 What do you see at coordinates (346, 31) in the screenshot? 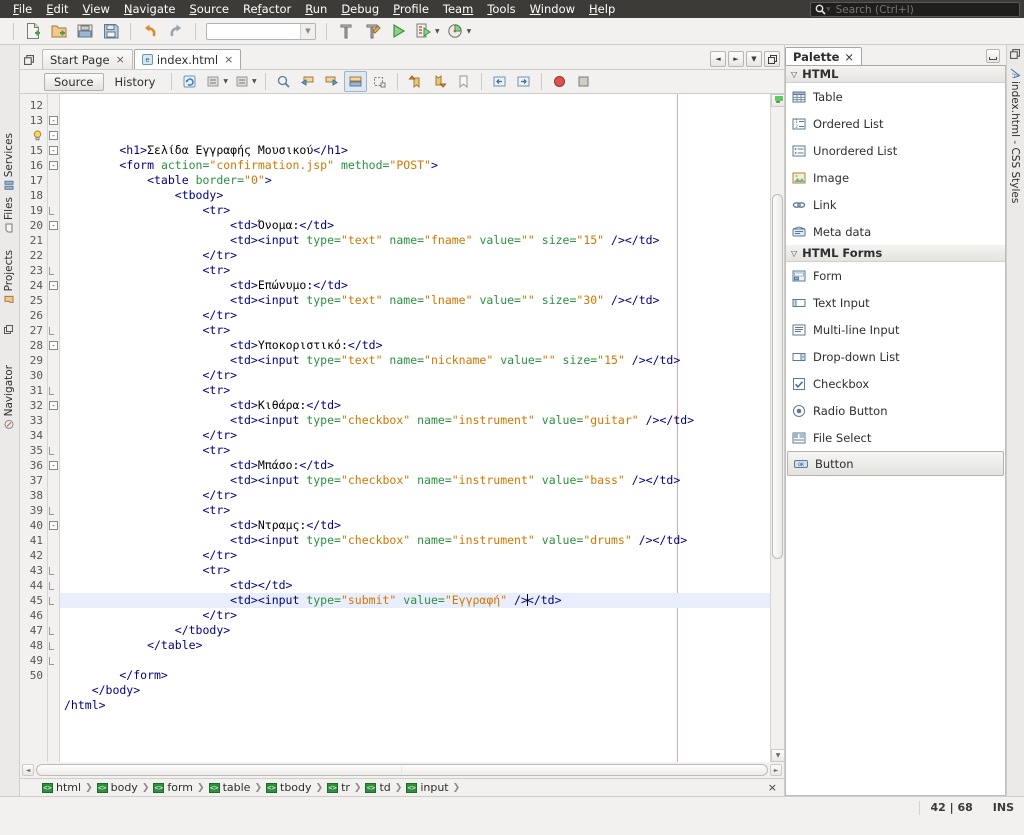
I see `build-project-icon` at bounding box center [346, 31].